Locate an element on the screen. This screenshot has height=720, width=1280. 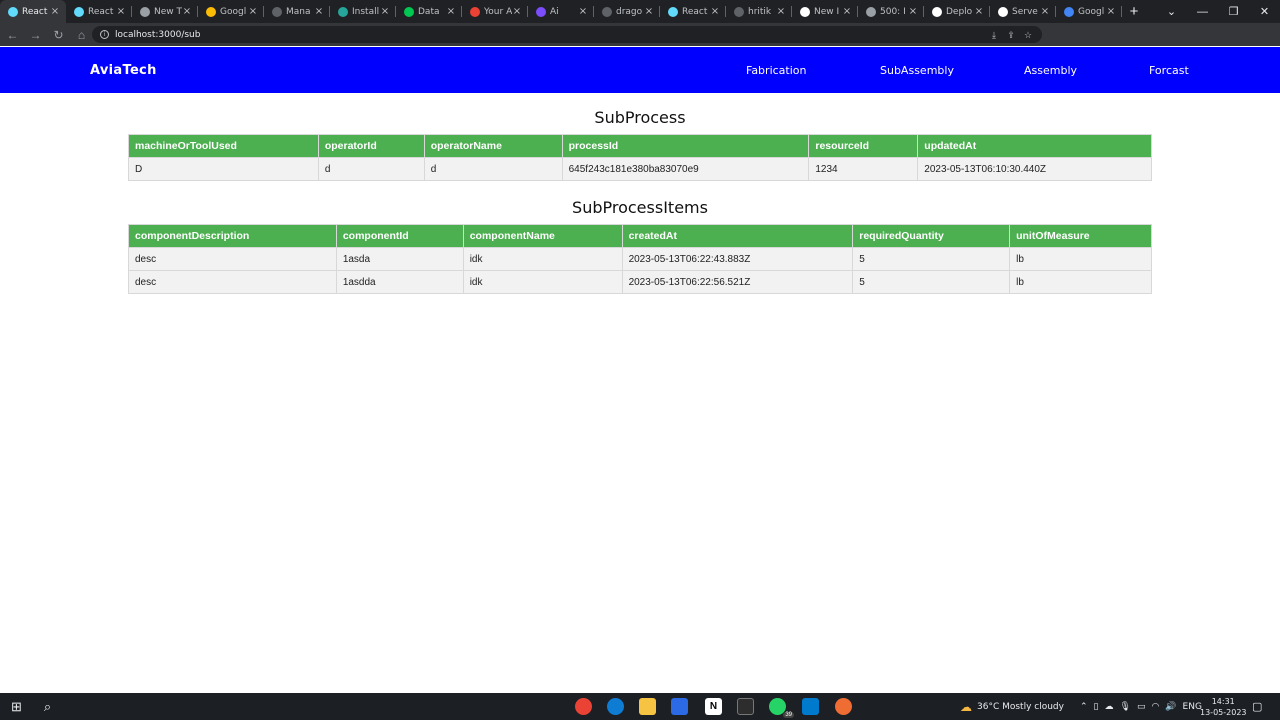
new-tab-button: + is located at coordinates (1134, 11).